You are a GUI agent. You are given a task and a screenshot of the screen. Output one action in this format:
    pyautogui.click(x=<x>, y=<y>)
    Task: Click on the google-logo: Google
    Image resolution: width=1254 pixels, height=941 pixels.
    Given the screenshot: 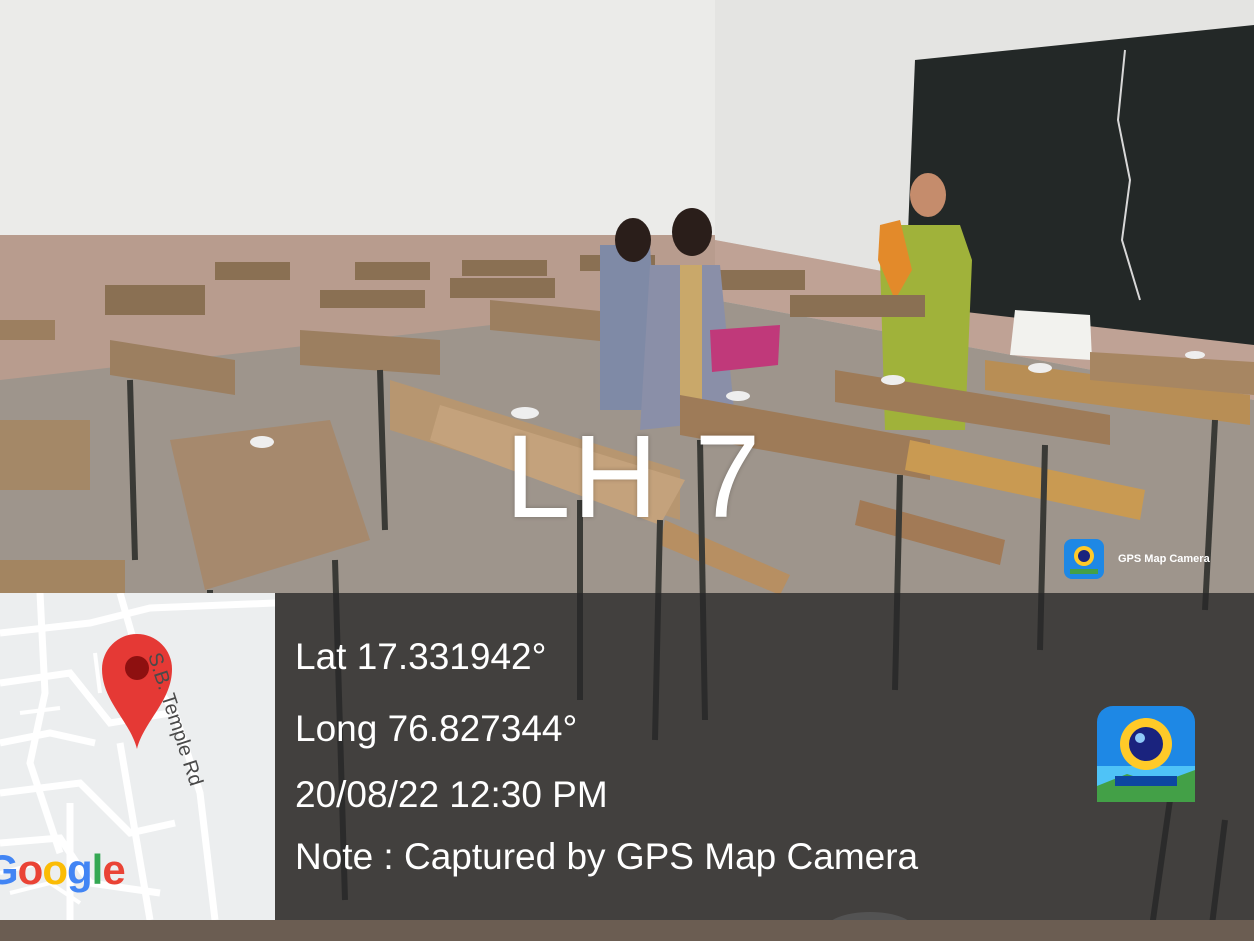 What is the action you would take?
    pyautogui.click(x=63, y=870)
    